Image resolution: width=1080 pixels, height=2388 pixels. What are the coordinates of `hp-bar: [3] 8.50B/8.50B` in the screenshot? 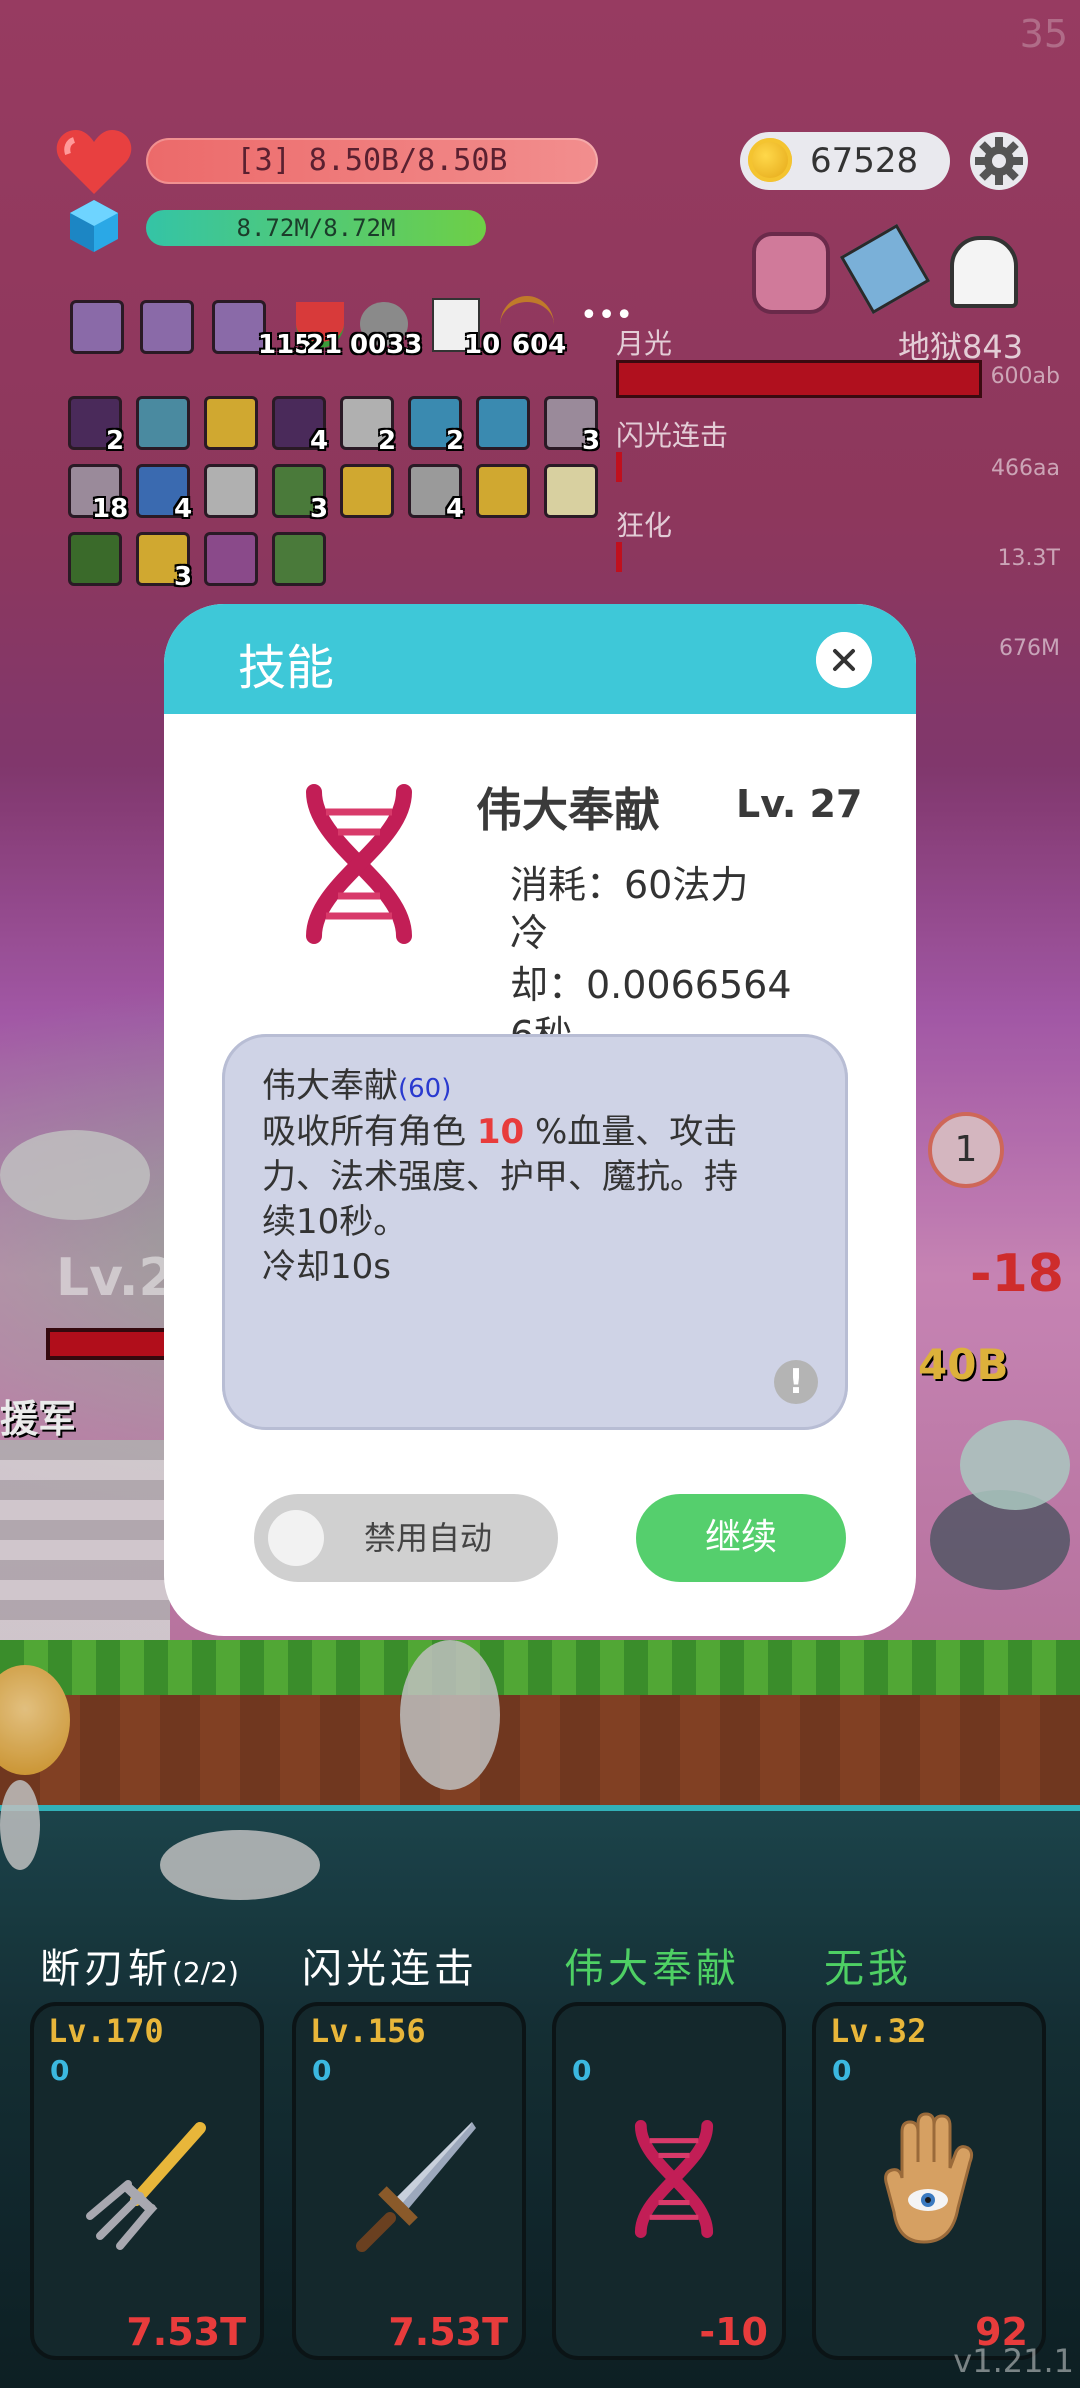 It's located at (372, 161).